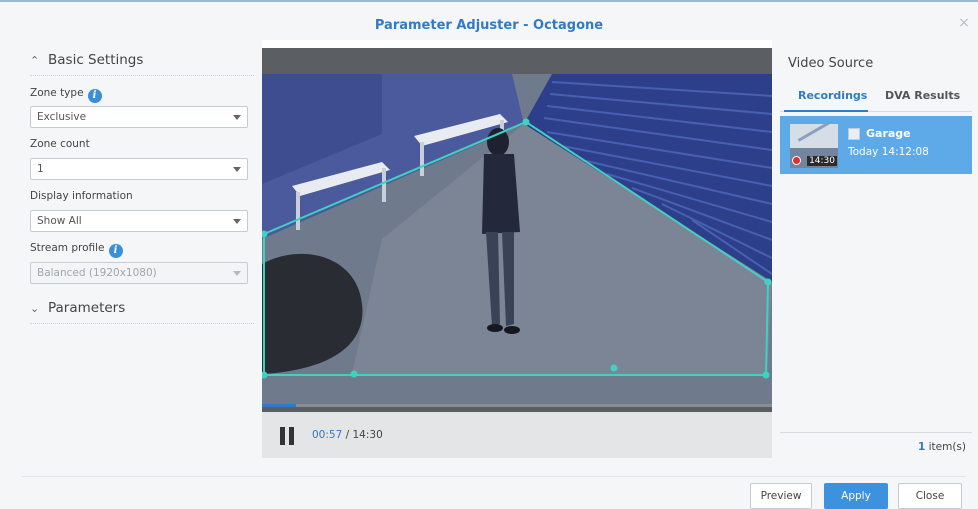 The image size is (978, 509). What do you see at coordinates (139, 221) in the screenshot?
I see `display-information-select: Show All` at bounding box center [139, 221].